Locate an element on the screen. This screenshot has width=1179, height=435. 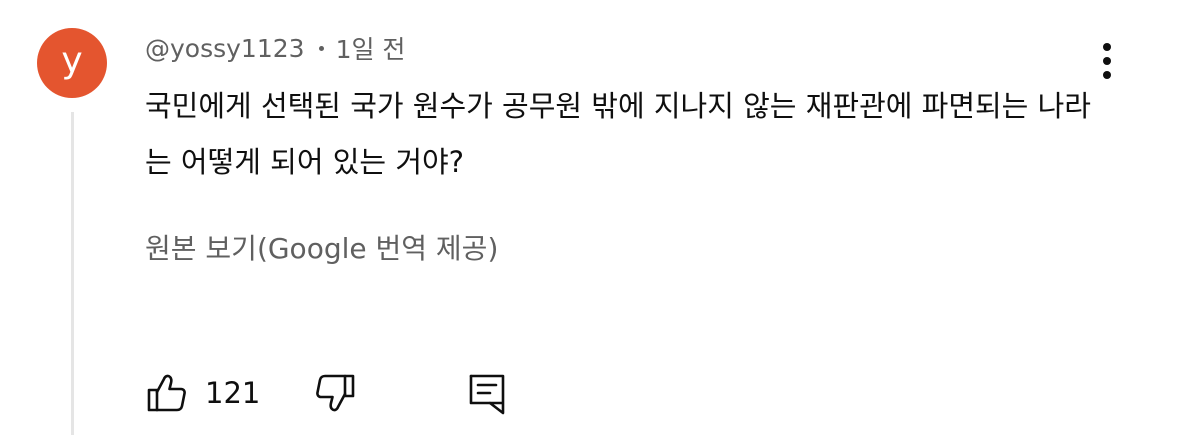
thumbs-down-icon is located at coordinates (335, 393).